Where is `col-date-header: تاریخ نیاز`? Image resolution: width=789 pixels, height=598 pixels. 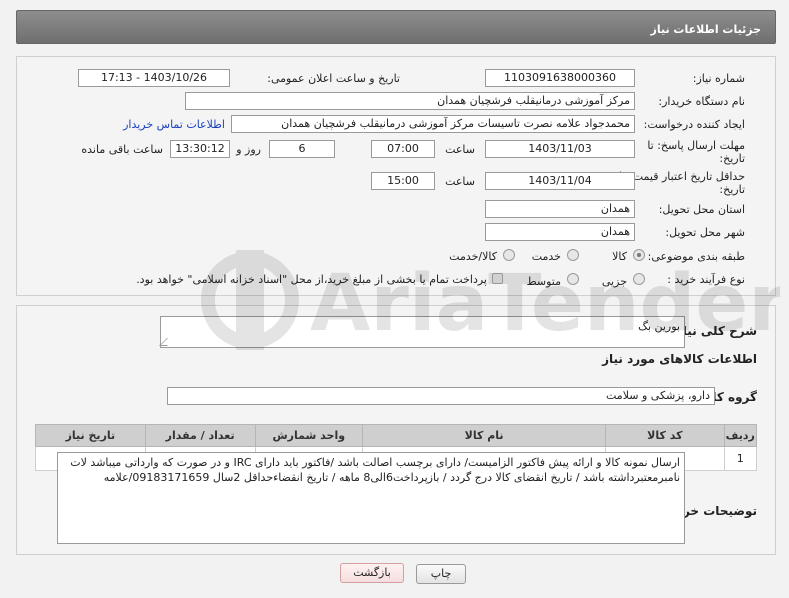
col-date-header: تاریخ نیاز is located at coordinates (90, 435).